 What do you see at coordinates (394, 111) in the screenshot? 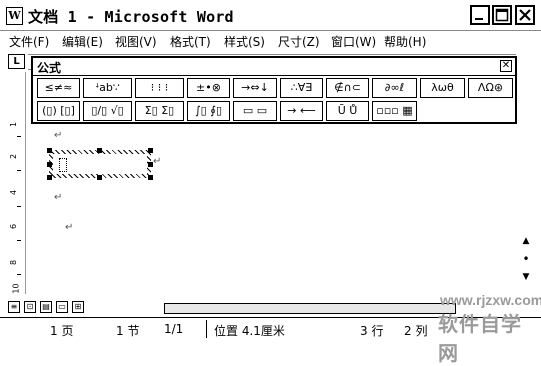
I see `matrix-templates-button: ▫▫▫ ▦` at bounding box center [394, 111].